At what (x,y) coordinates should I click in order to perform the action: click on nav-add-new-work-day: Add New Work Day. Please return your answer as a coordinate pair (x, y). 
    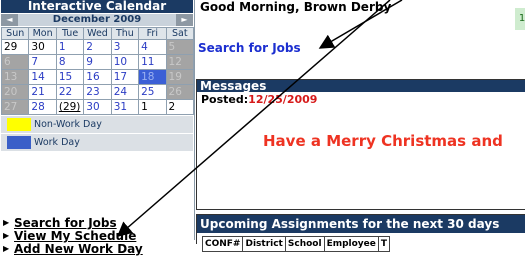
    Looking at the image, I should click on (78, 249).